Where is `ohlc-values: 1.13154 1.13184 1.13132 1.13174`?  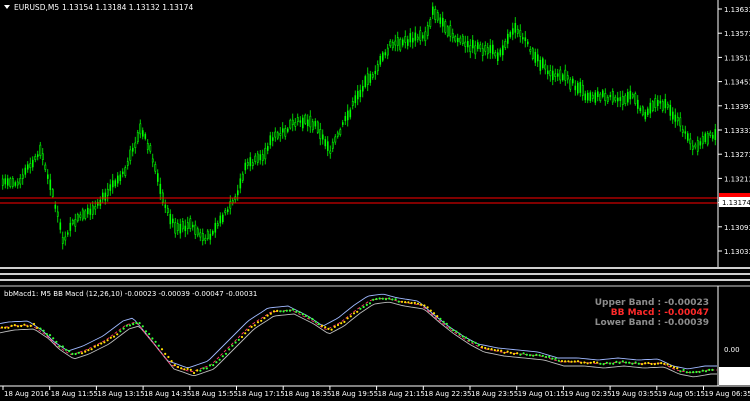
ohlc-values: 1.13154 1.13184 1.13132 1.13174 is located at coordinates (127, 7).